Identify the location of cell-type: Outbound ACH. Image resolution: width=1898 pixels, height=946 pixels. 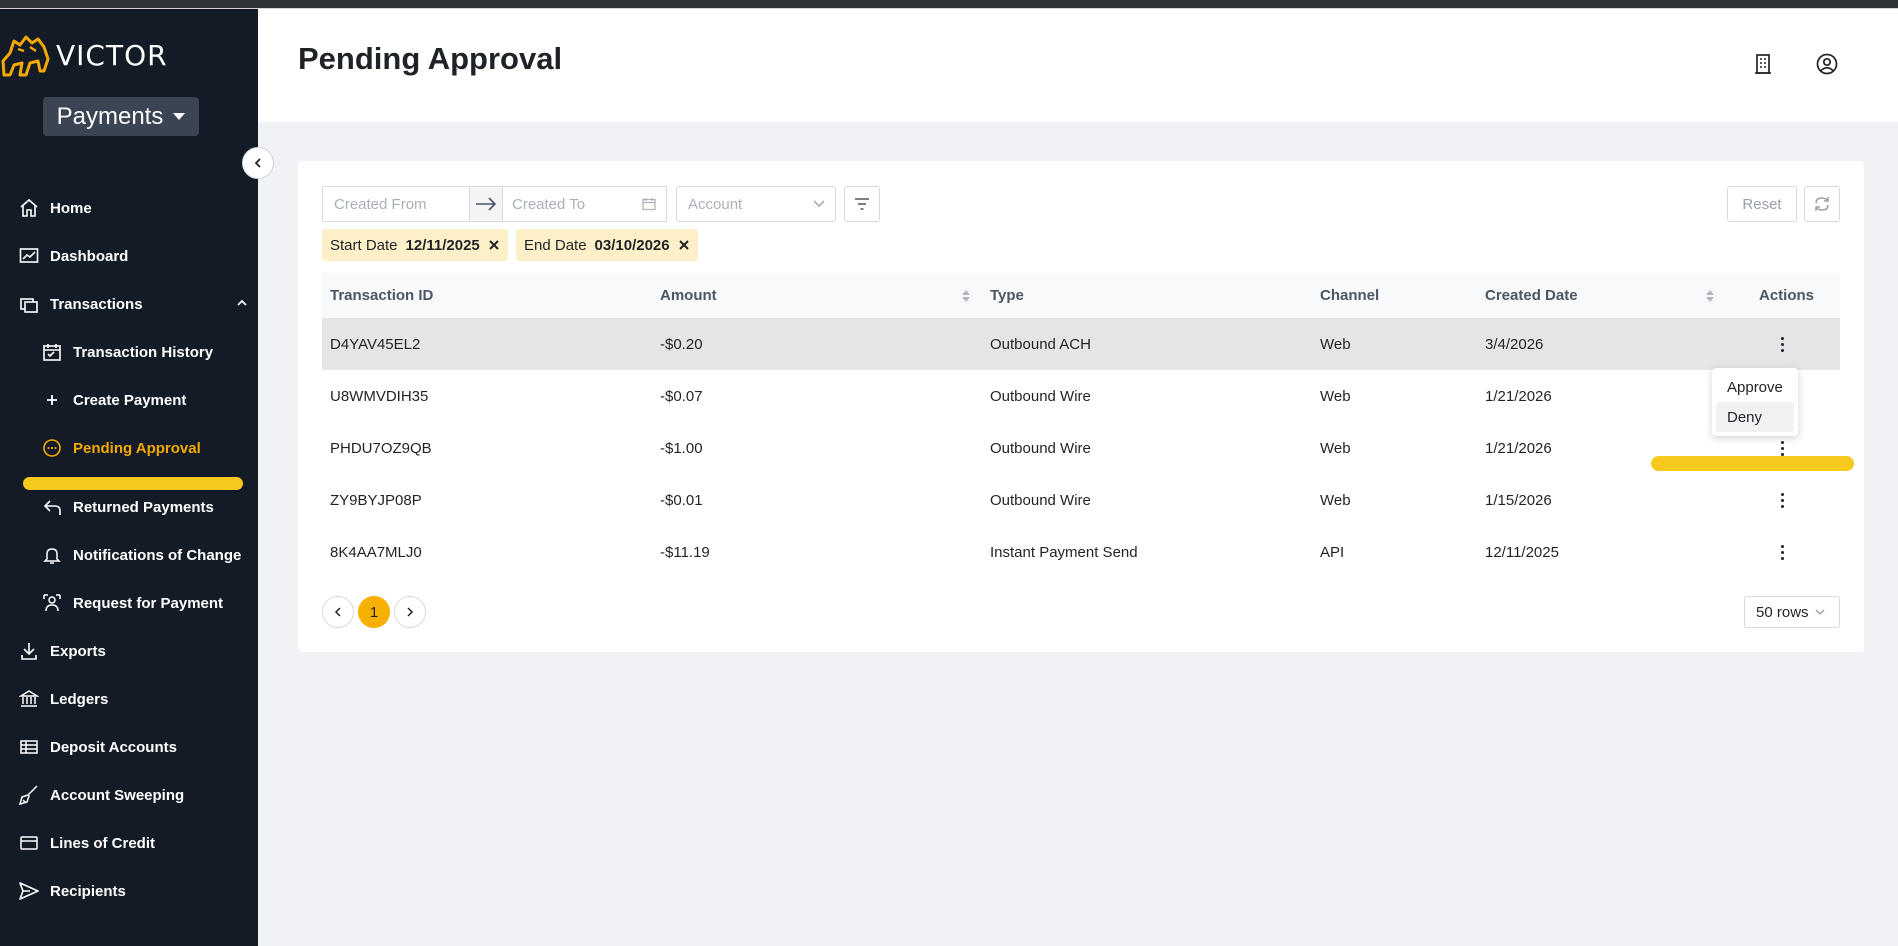
(1040, 344).